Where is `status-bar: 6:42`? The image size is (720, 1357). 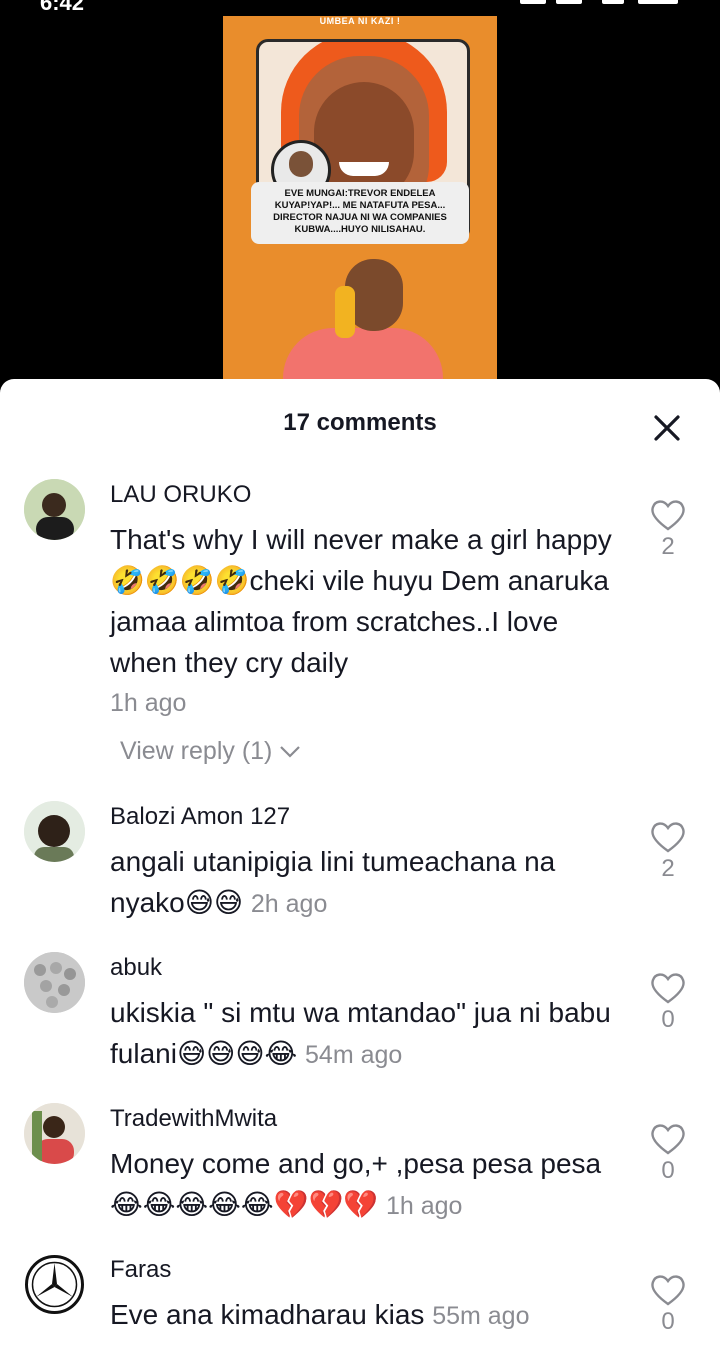 status-bar: 6:42 is located at coordinates (360, 7).